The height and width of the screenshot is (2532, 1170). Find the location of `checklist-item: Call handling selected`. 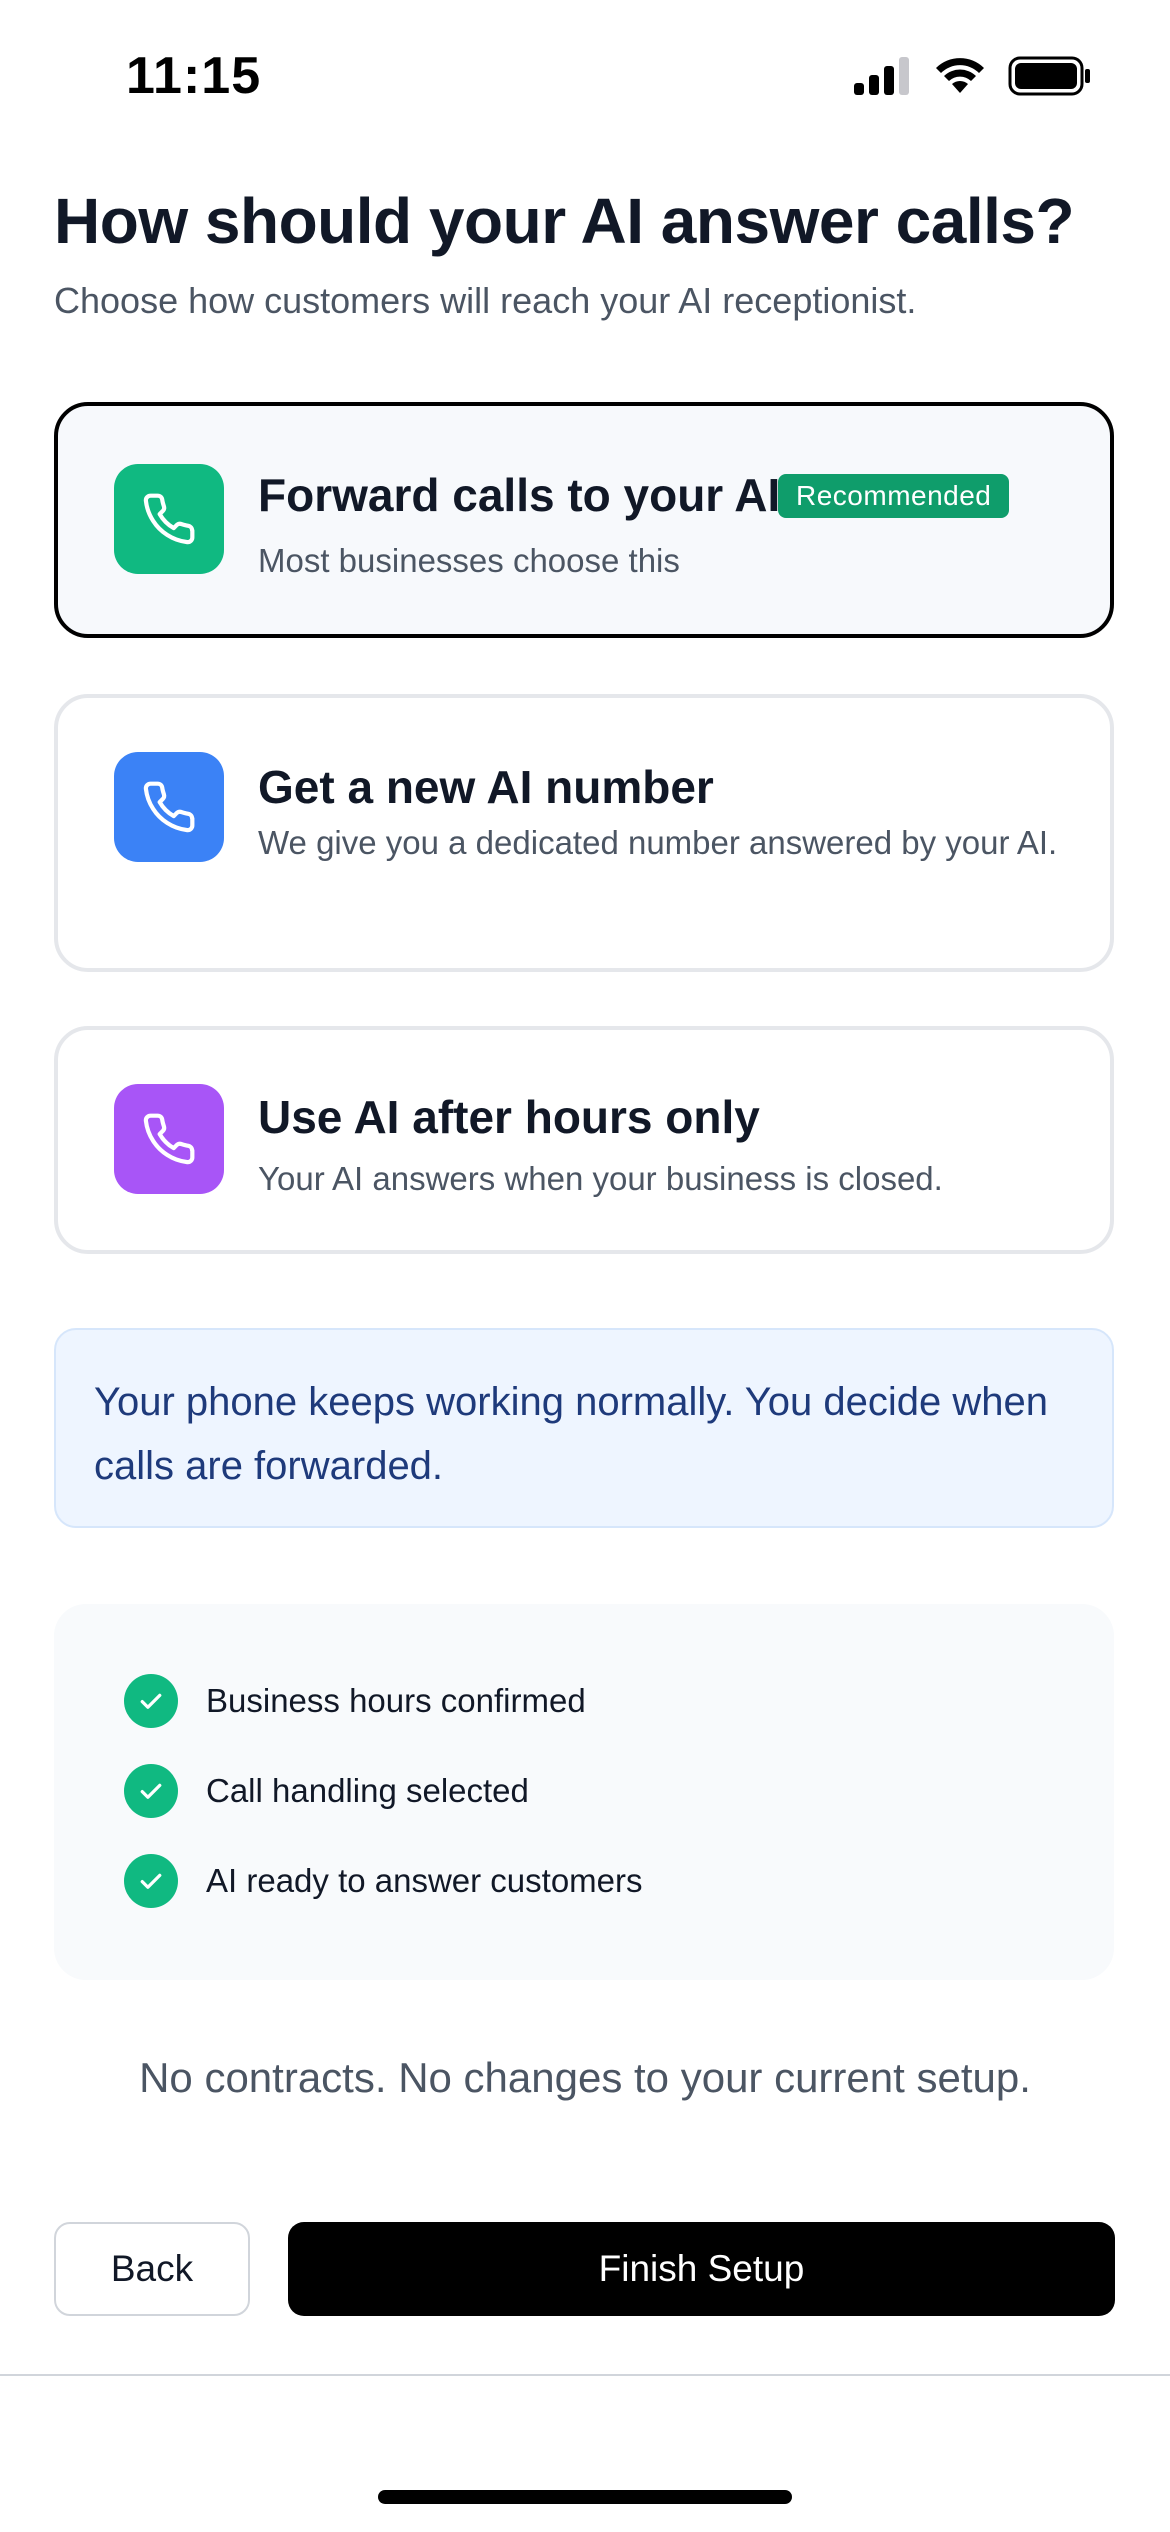

checklist-item: Call handling selected is located at coordinates (326, 1791).